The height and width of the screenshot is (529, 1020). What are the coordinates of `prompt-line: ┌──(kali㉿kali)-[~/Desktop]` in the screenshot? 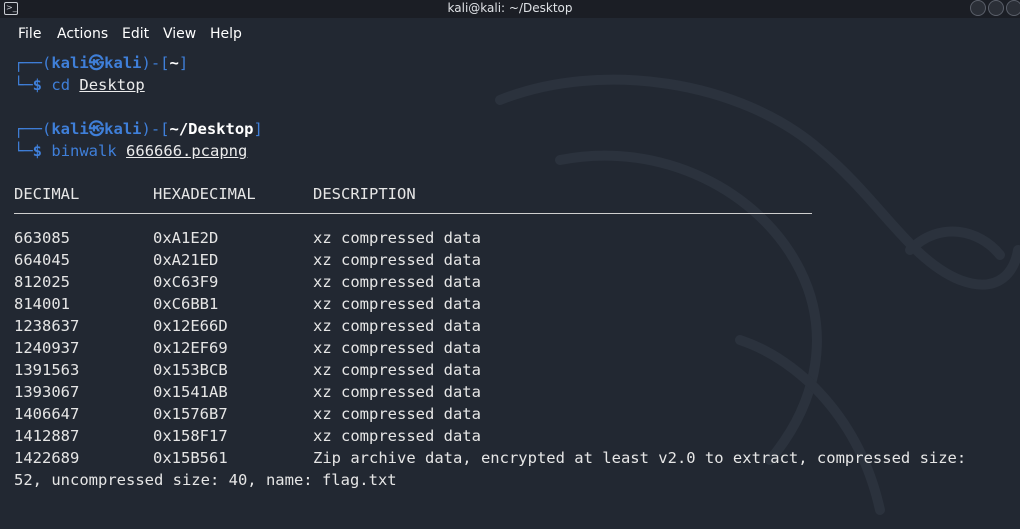 It's located at (138, 129).